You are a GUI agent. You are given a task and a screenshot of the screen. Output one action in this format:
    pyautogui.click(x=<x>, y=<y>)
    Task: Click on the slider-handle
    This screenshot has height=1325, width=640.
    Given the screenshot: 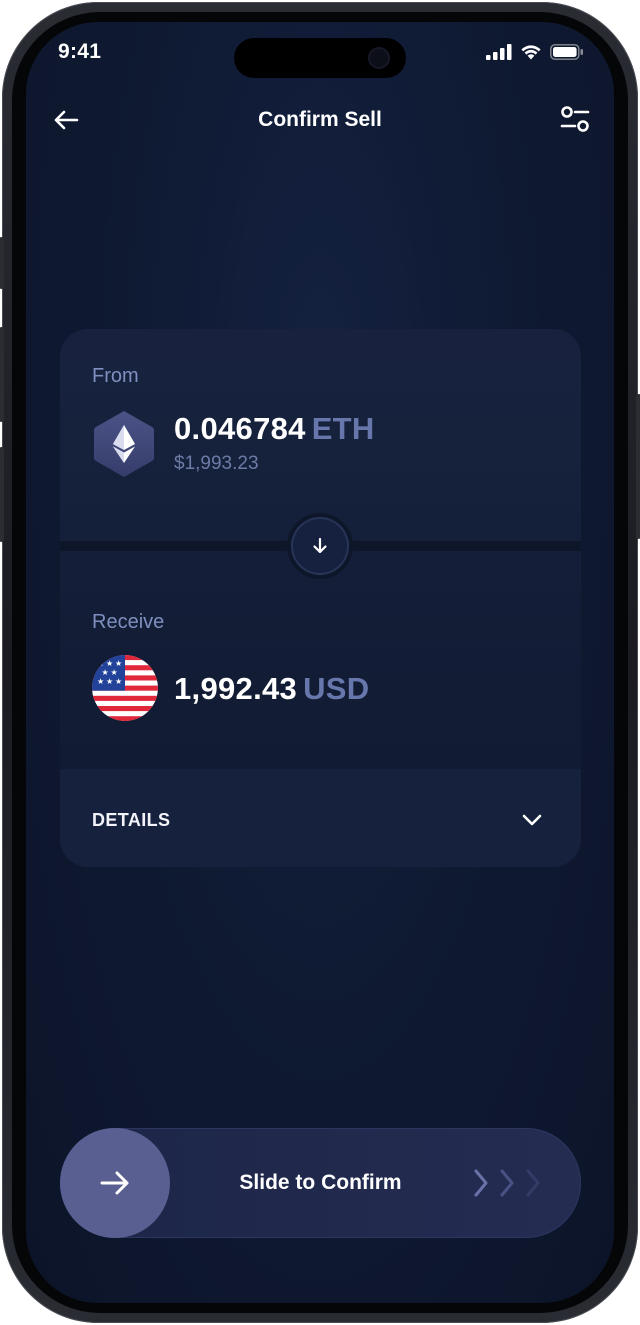 What is the action you would take?
    pyautogui.click(x=115, y=1183)
    